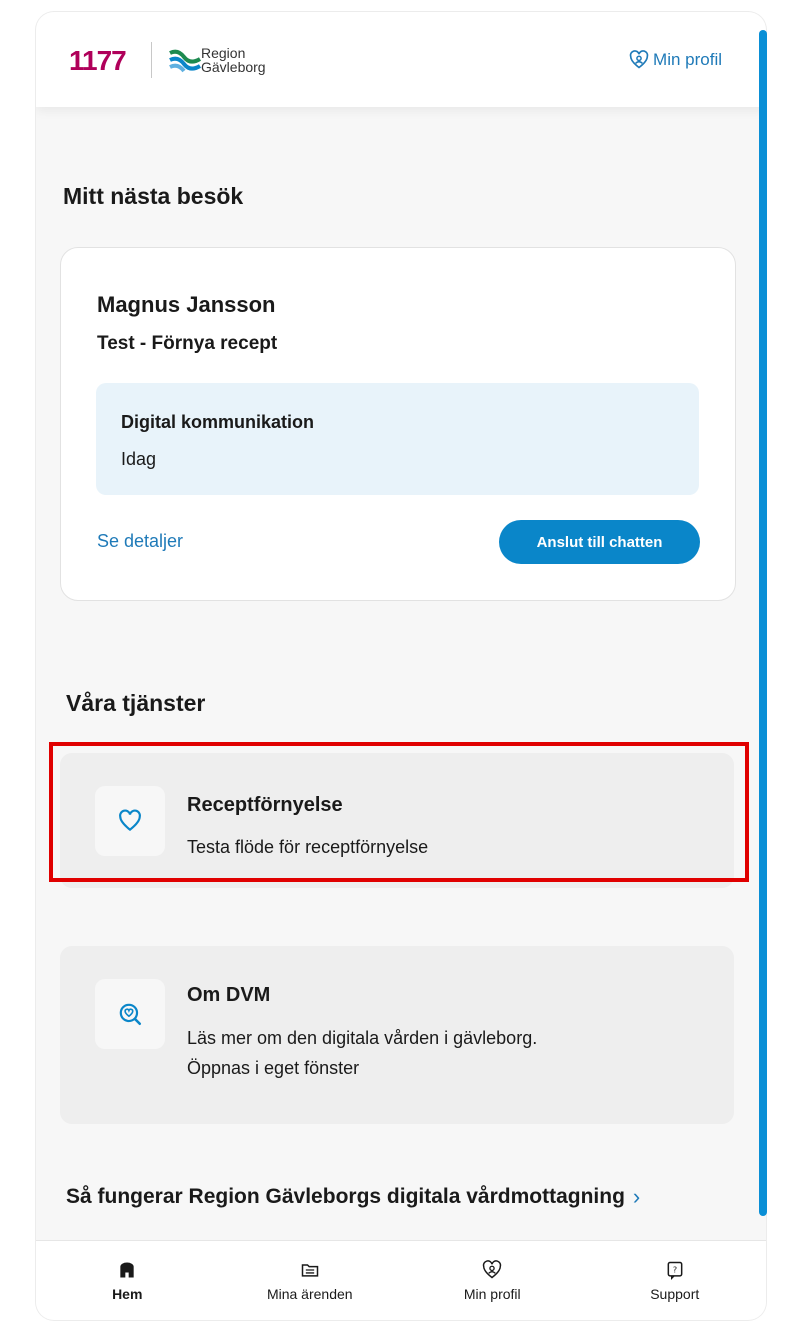 Image resolution: width=790 pixels, height=1327 pixels. I want to click on nav-item-support: ? Support, so click(675, 1280).